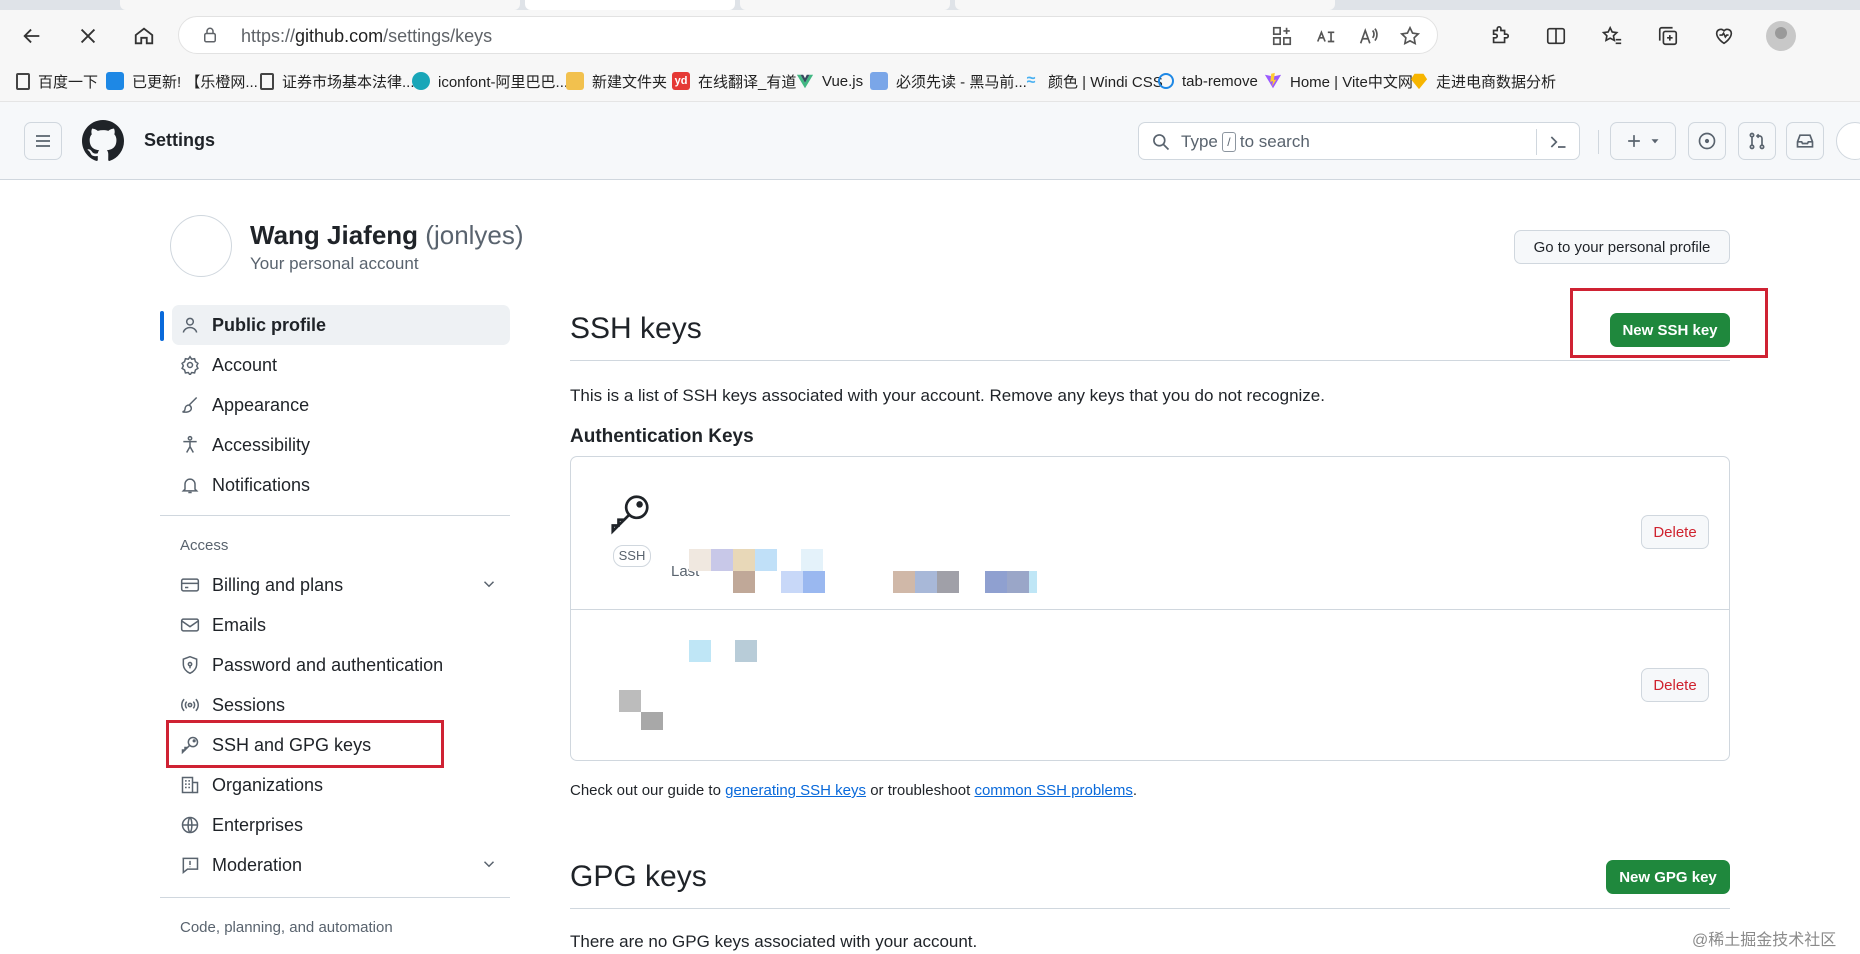 The image size is (1860, 954). Describe the element at coordinates (829, 81) in the screenshot. I see `bookmark-item: Vue.js` at that location.